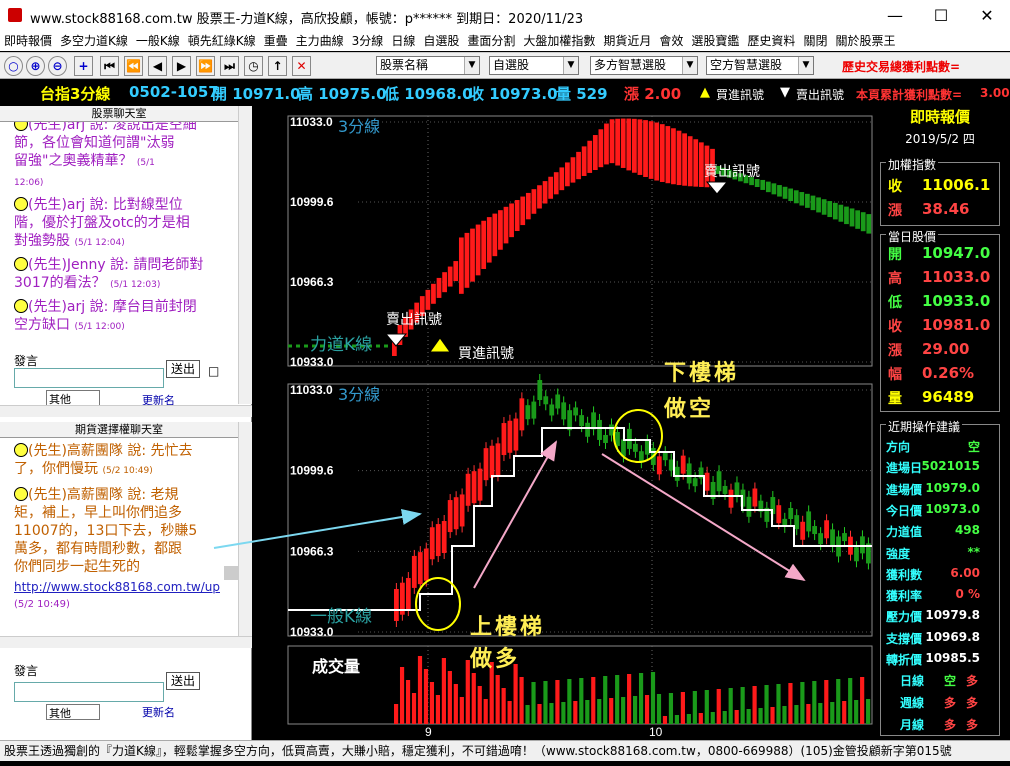 The width and height of the screenshot is (1010, 766). Describe the element at coordinates (941, 15) in the screenshot. I see `maximize-button: ☐` at that location.